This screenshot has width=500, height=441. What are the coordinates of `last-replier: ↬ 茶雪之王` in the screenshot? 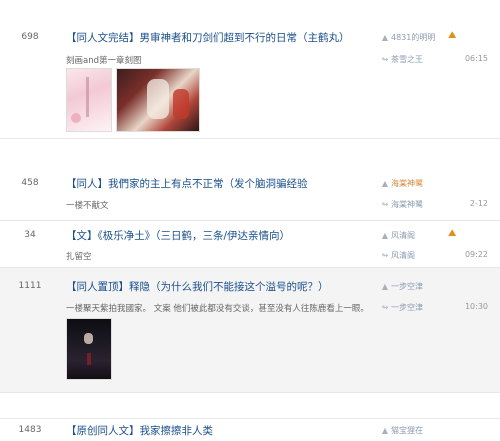 It's located at (402, 59).